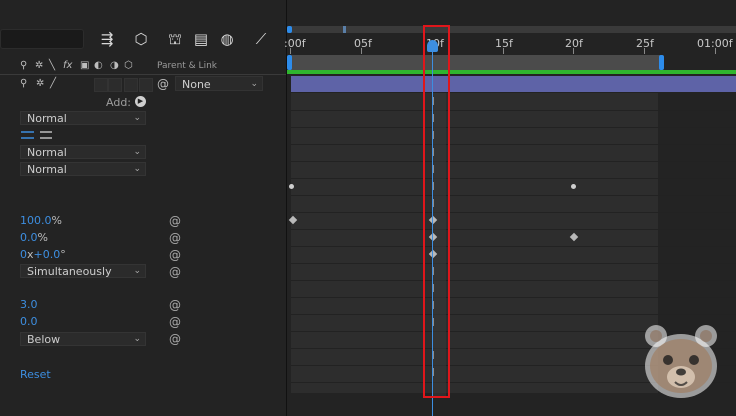  I want to click on blend-mode-value-2: Normal, so click(47, 169).